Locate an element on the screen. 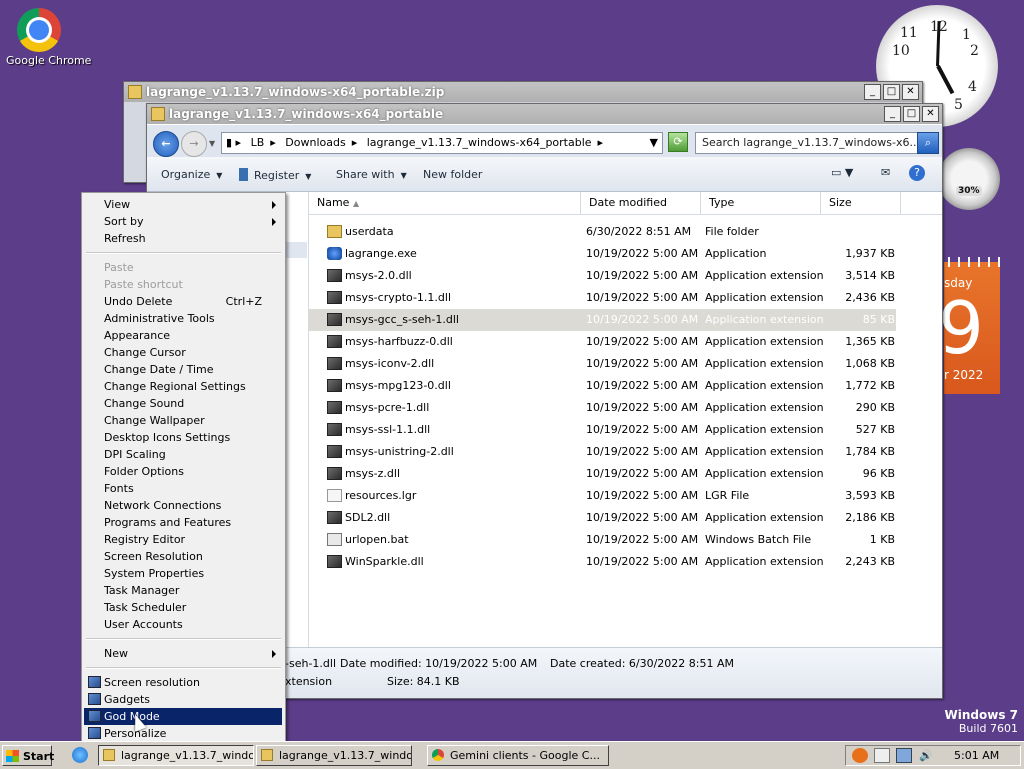  bat-icon is located at coordinates (334, 539).